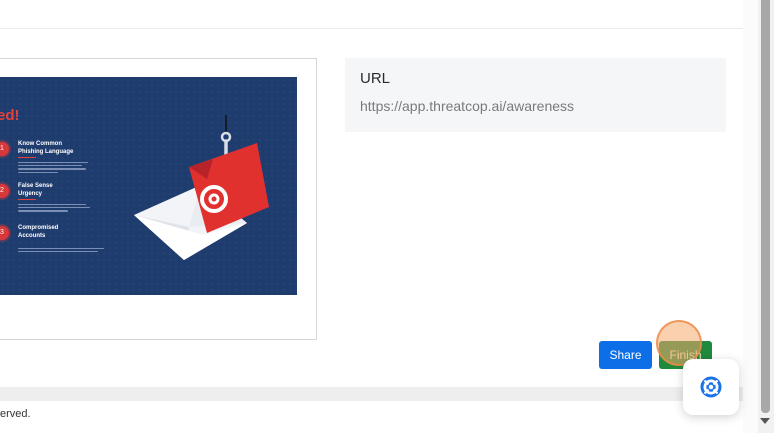 This screenshot has height=433, width=774. Describe the element at coordinates (48, 148) in the screenshot. I see `tip-title: Know Common Phishing Language` at that location.